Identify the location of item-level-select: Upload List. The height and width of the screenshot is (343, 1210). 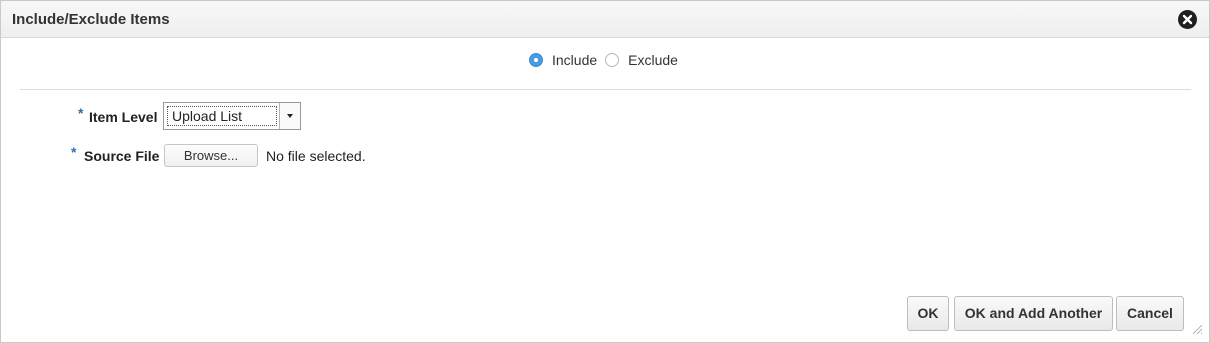
(232, 116).